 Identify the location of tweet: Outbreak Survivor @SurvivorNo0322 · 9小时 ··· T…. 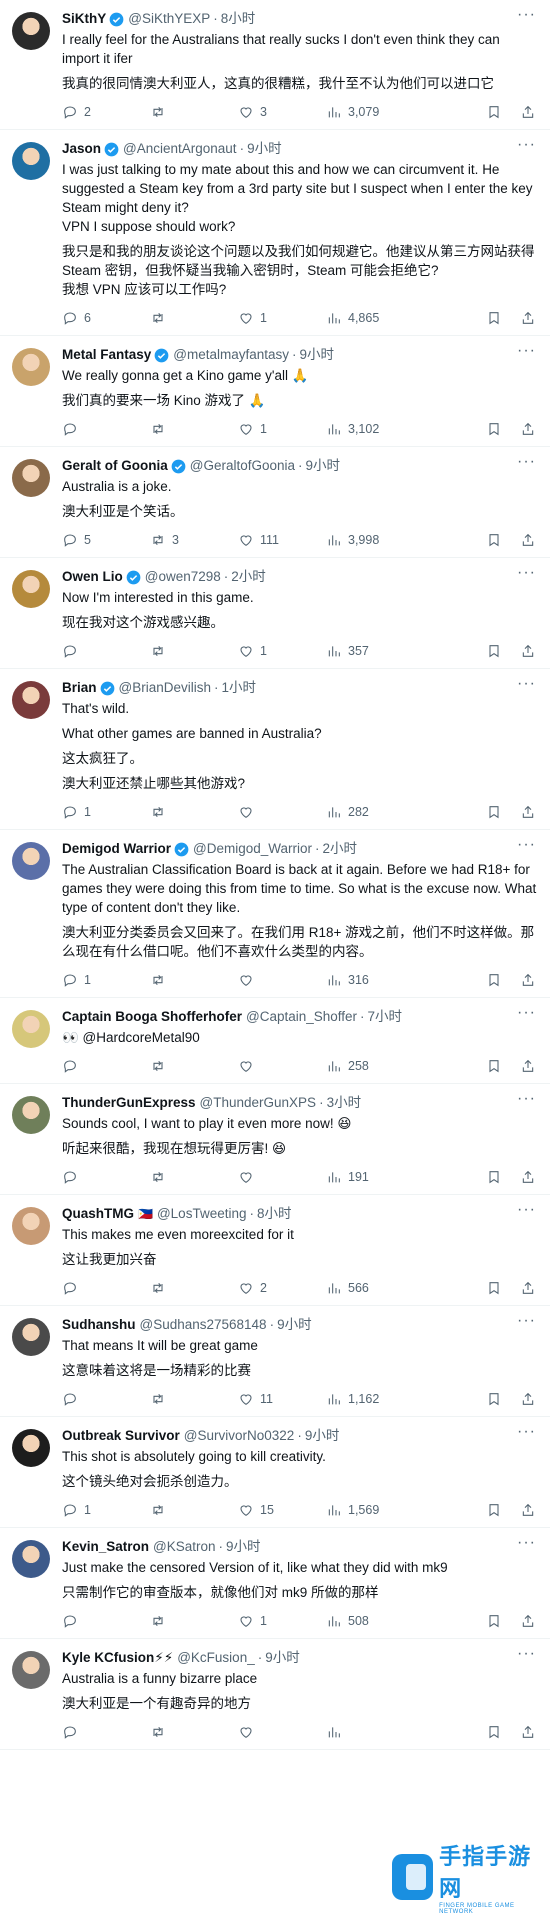
(275, 1472).